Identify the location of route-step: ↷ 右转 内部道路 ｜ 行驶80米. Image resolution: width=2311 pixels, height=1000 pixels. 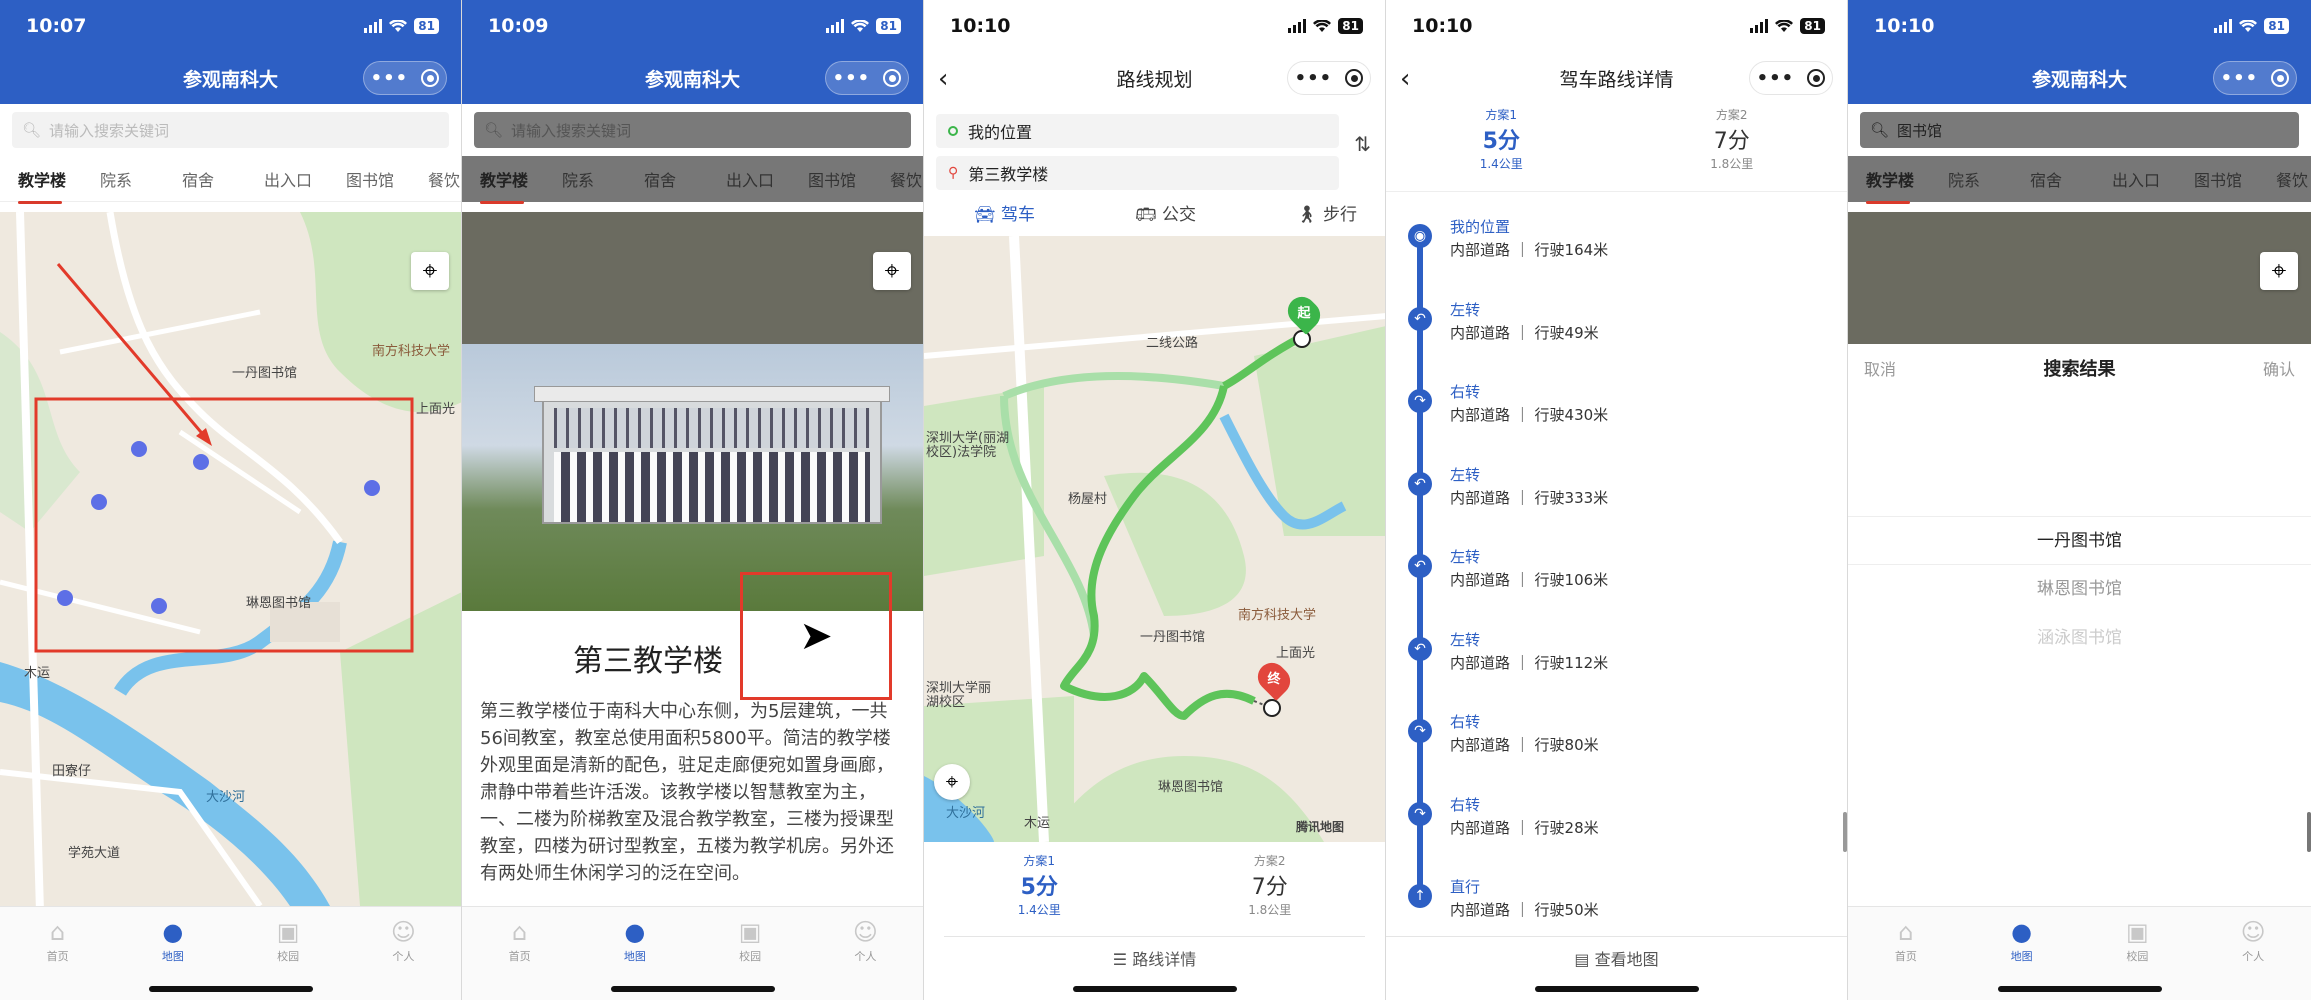
(1616, 760).